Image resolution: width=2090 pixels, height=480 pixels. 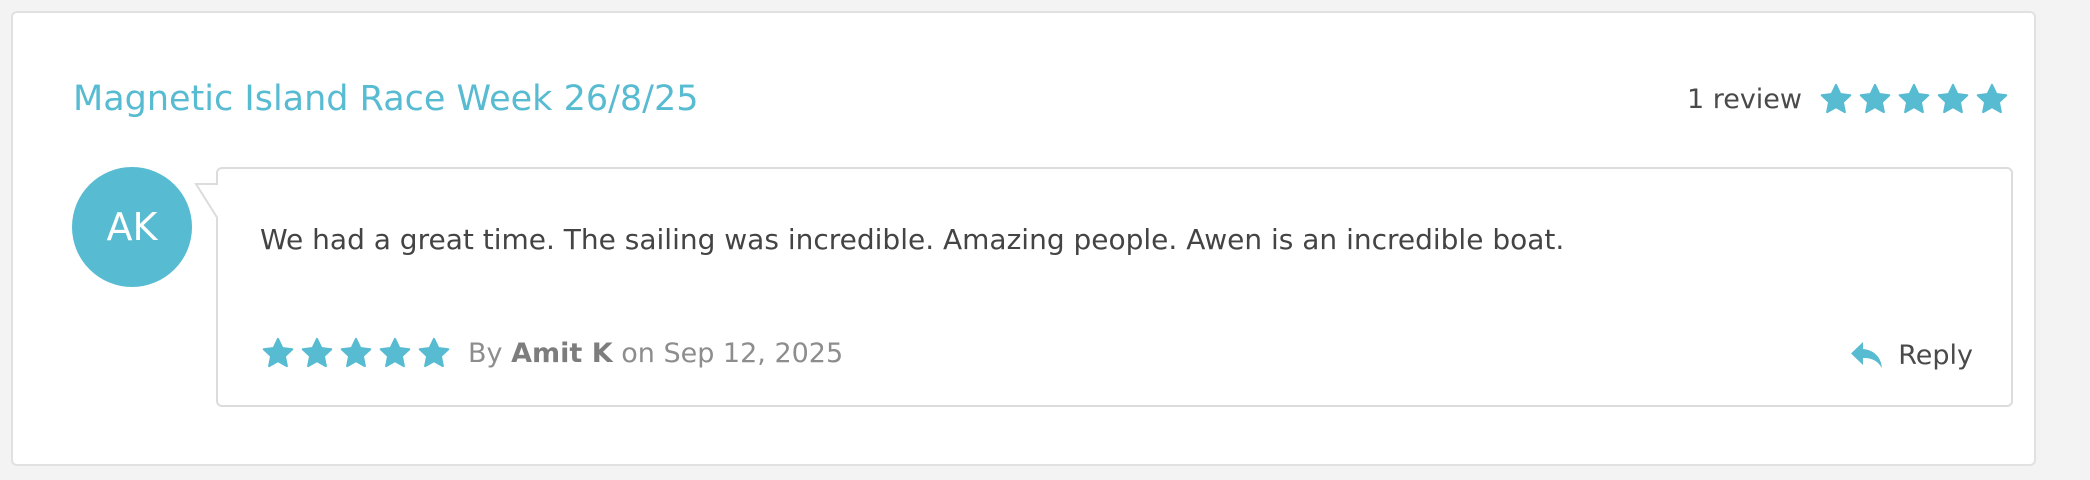 What do you see at coordinates (386, 99) in the screenshot?
I see `event-title: Magnetic Island Race Week 26/8/25` at bounding box center [386, 99].